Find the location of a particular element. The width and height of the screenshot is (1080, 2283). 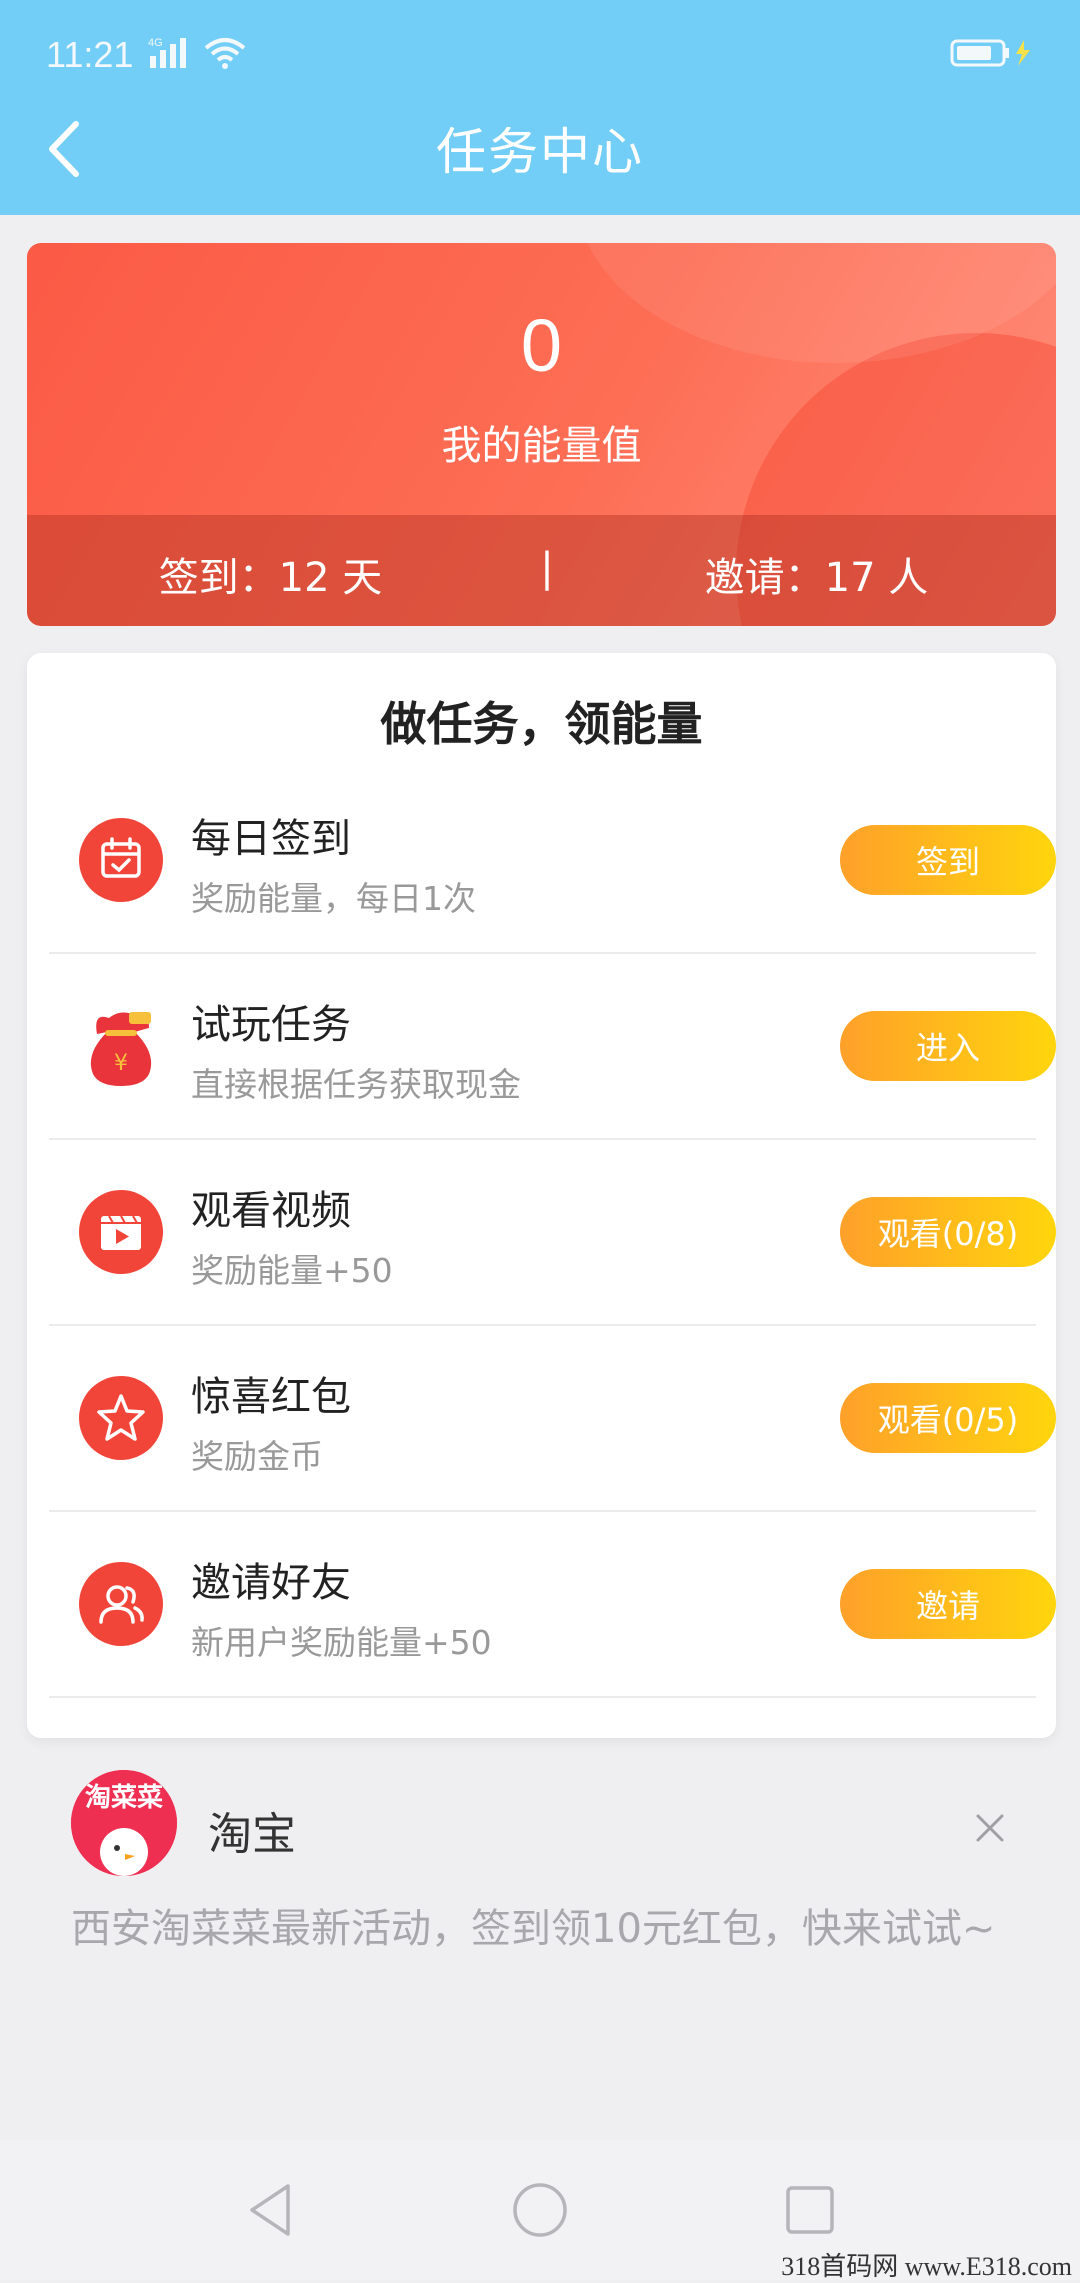

nav-home-icon is located at coordinates (540, 2210).